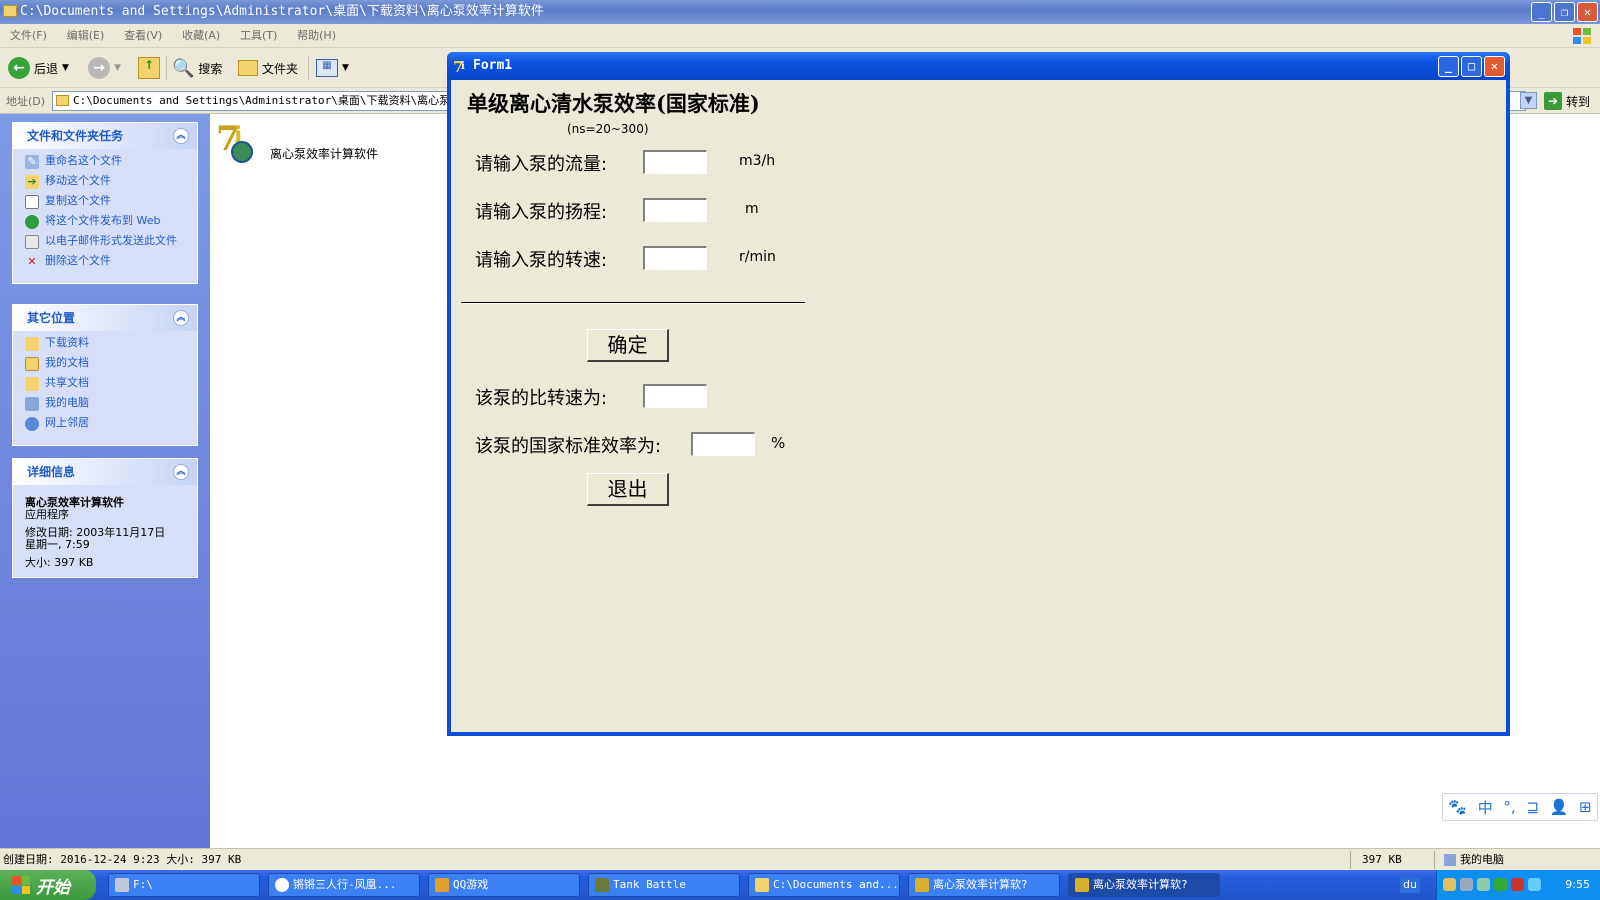  I want to click on ime-user-icon: 👤, so click(1559, 807).